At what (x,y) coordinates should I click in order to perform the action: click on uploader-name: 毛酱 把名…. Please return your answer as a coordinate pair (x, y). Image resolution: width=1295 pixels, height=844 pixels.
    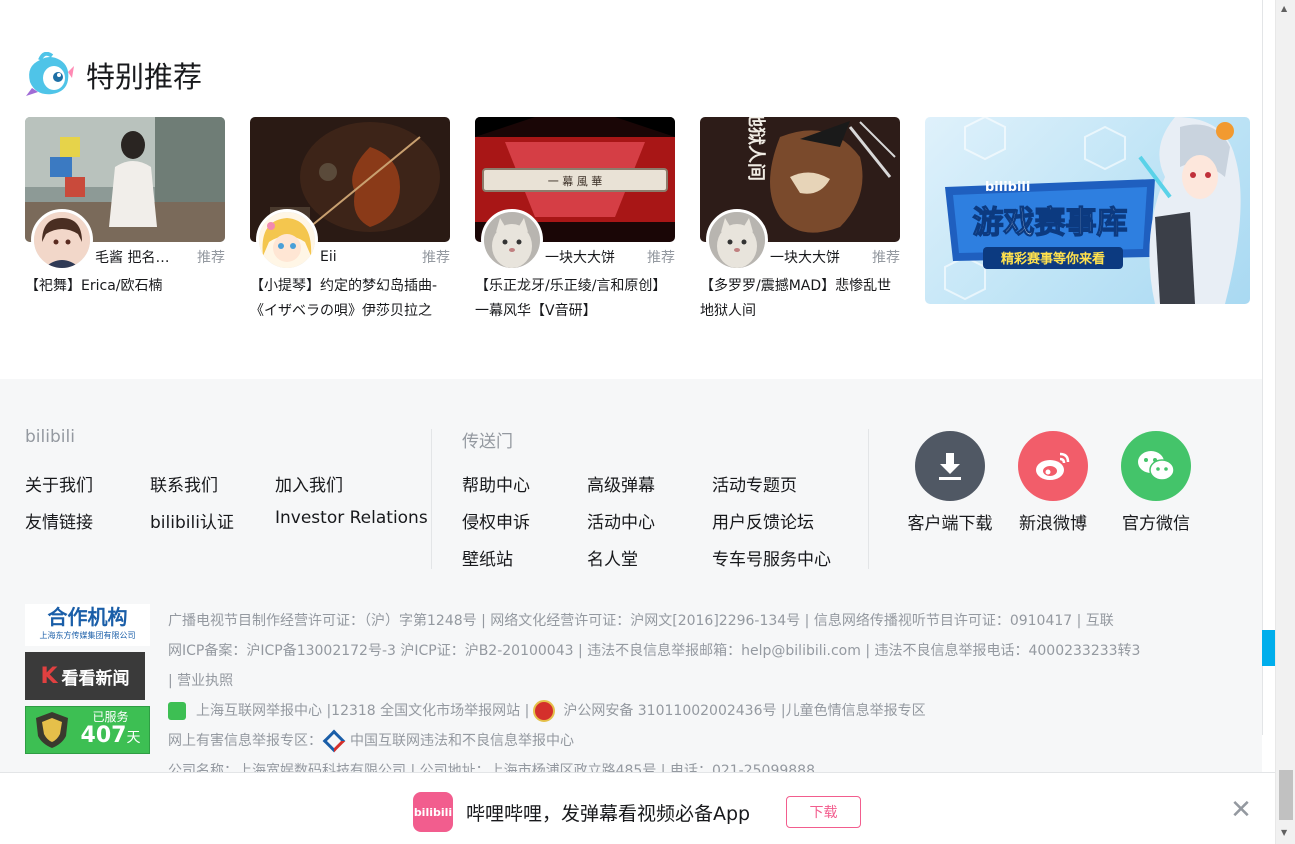
    Looking at the image, I should click on (143, 257).